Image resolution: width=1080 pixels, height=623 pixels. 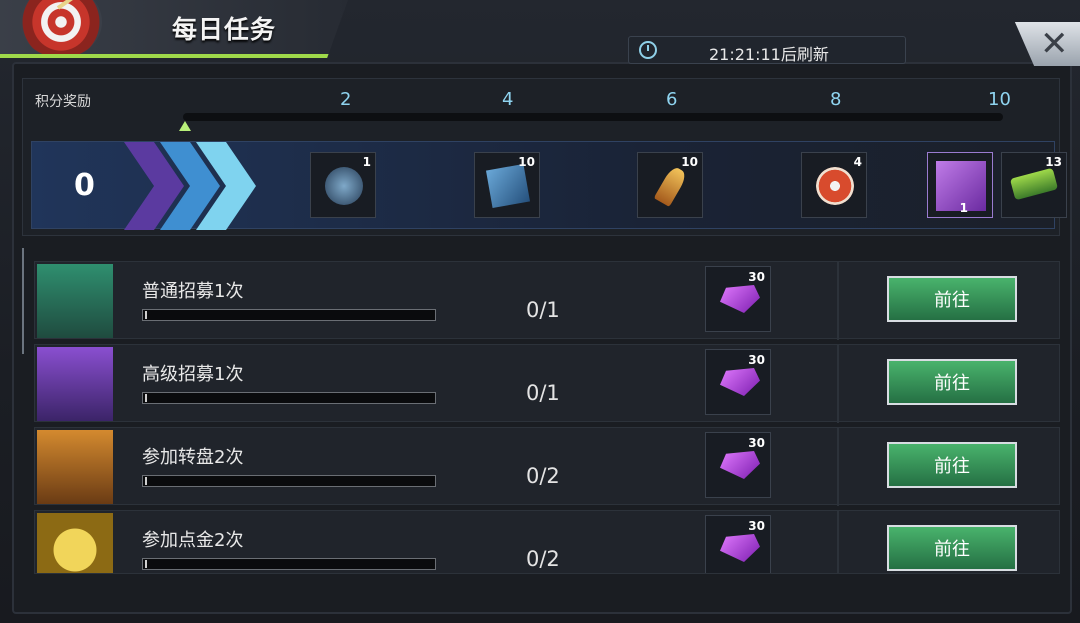 I want to click on refresh-timer: 21:21:11后刷新, so click(x=767, y=50).